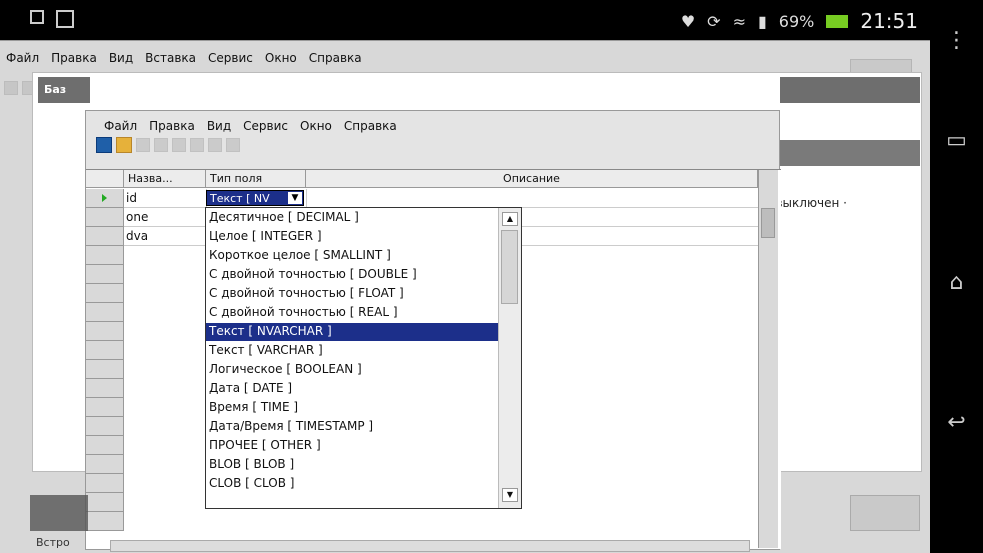  What do you see at coordinates (166, 198) in the screenshot?
I see `field-name-cell: id` at bounding box center [166, 198].